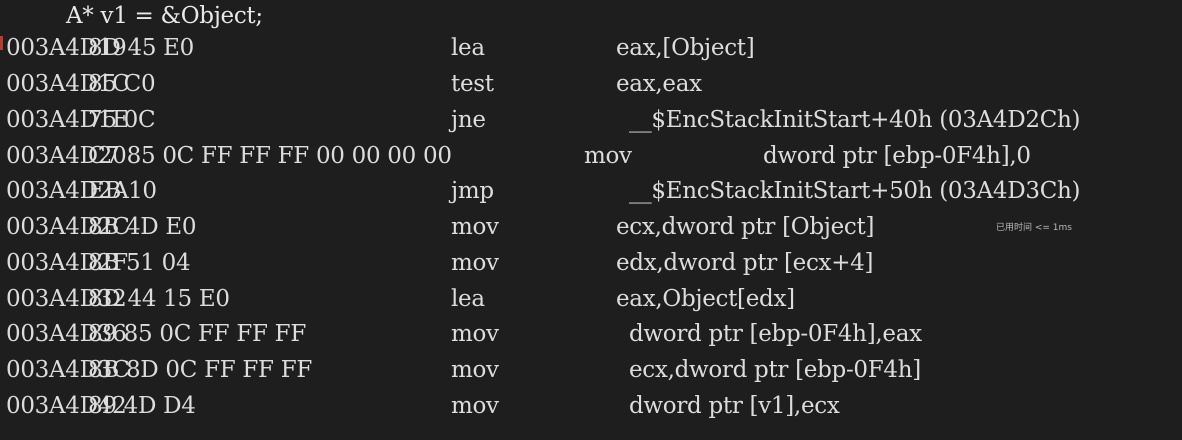 The height and width of the screenshot is (440, 1182). Describe the element at coordinates (591, 406) in the screenshot. I see `asm-row: 003A4D42 89 4D D4 mov dword ptr [v1],ecx` at that location.